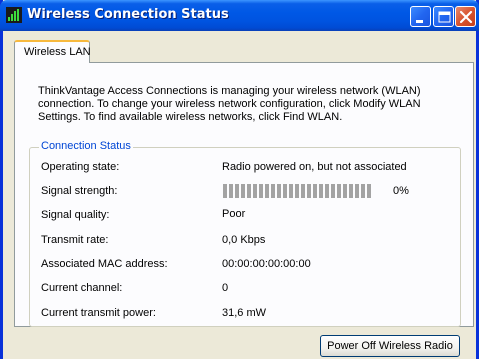 The width and height of the screenshot is (479, 359). I want to click on mac-address-value: 00:00:00:00:00:00, so click(266, 264).